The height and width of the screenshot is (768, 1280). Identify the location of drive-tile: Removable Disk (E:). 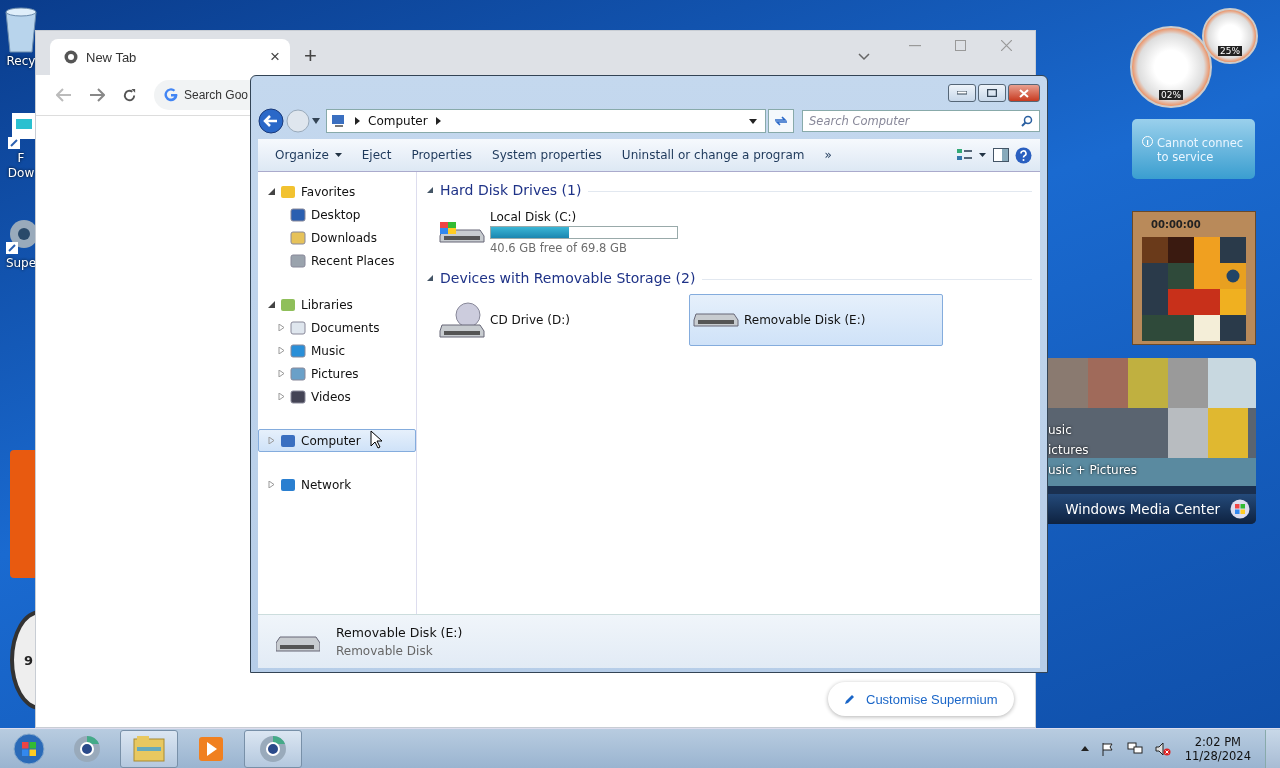
(816, 320).